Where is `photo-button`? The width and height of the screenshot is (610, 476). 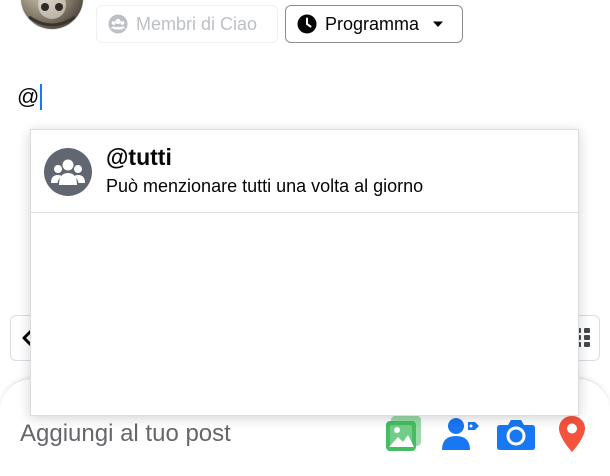 photo-button is located at coordinates (404, 434).